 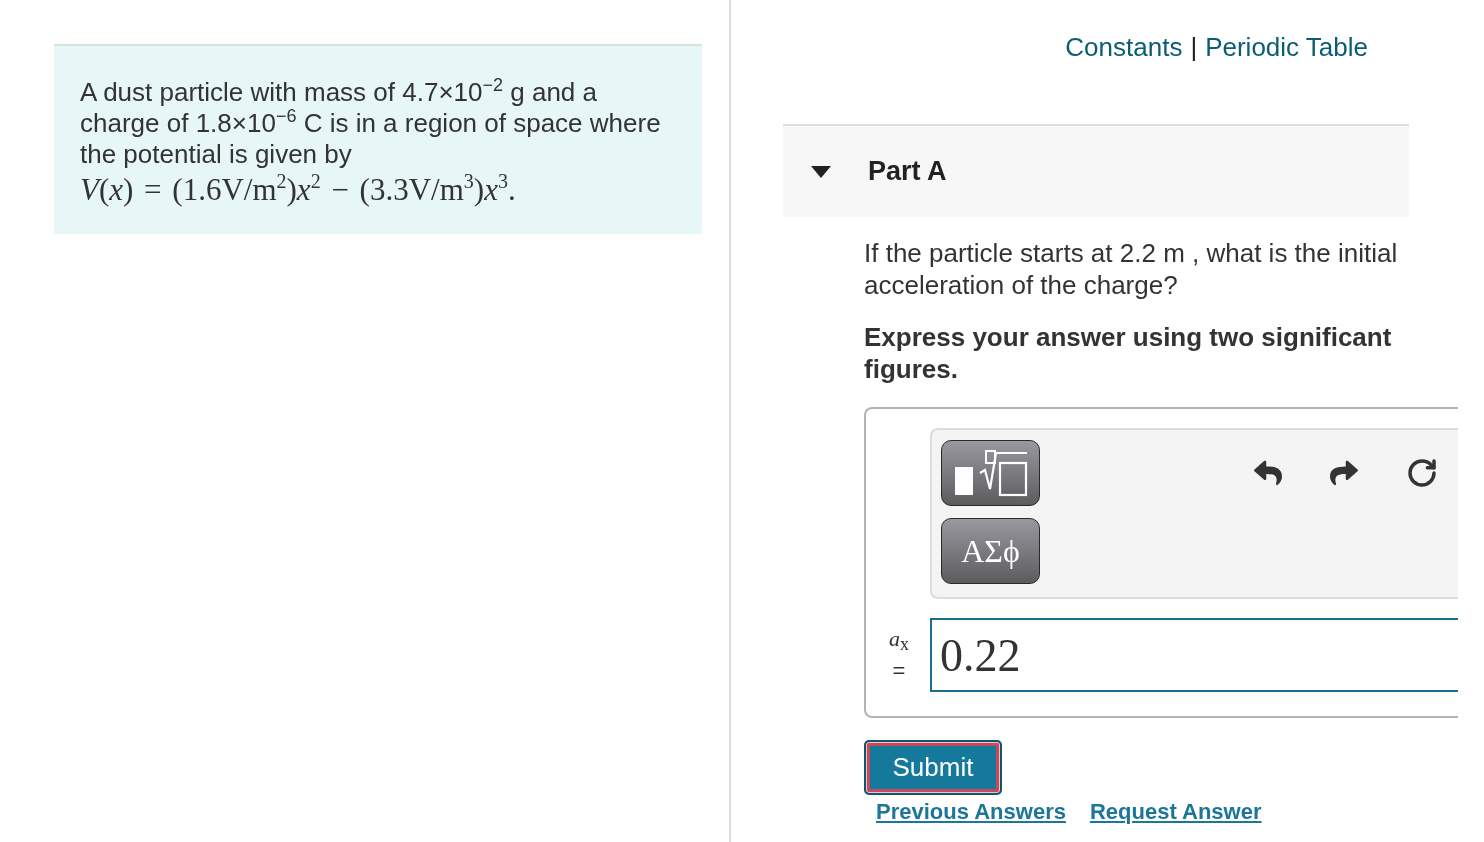 What do you see at coordinates (371, 143) in the screenshot?
I see `problem-text: A dust particle with mass of 4.7×10$^{−2}$ g and a charge of 1.8×10$^{−6}$ C is in a region of space where the potential is given by V(x) = (1.6V/m$^{2}$)x$^{2}$ − (3.3V/m$^{3}$)x$^{3}$.` at bounding box center [371, 143].